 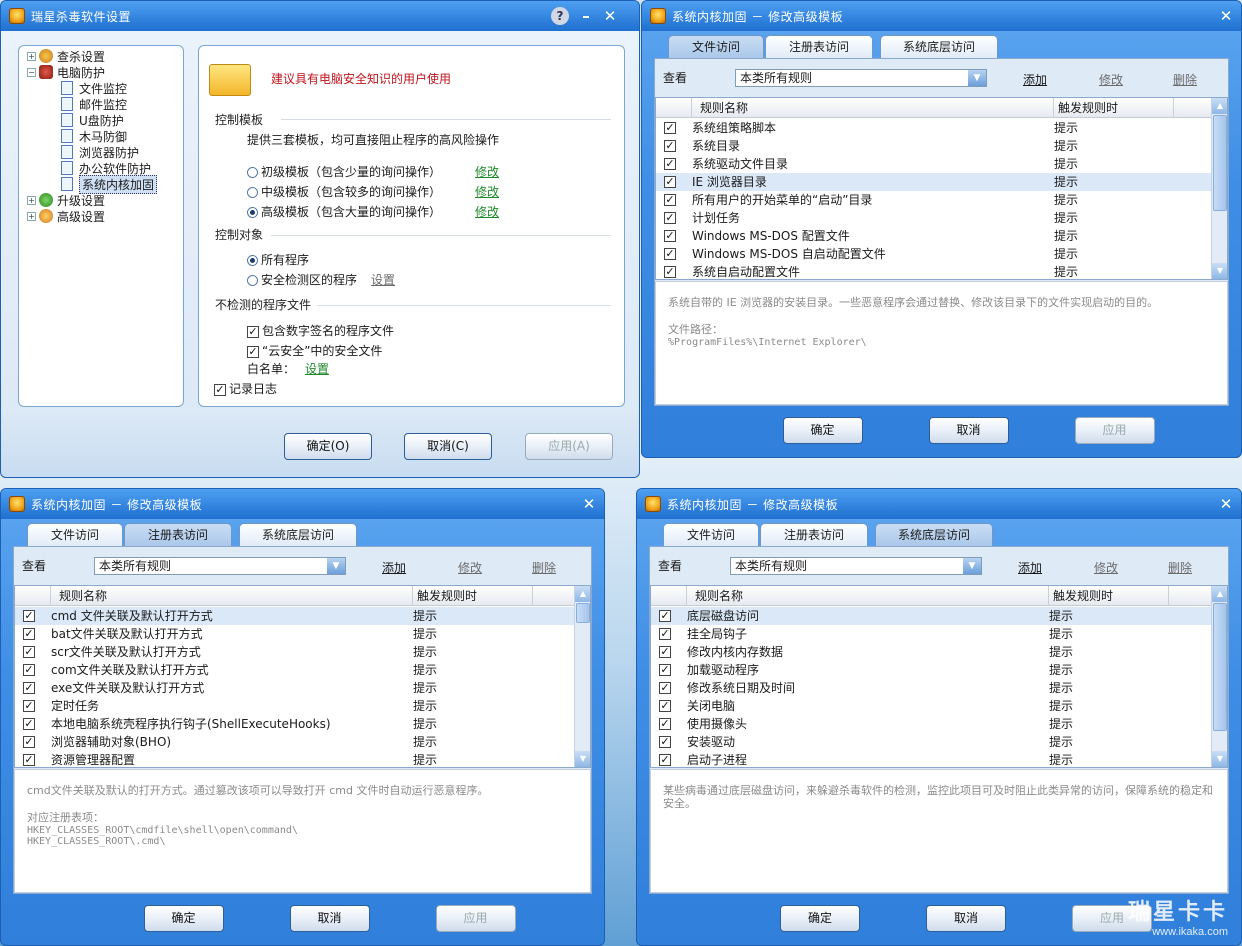 I want to click on minimize-icon: –, so click(x=586, y=16).